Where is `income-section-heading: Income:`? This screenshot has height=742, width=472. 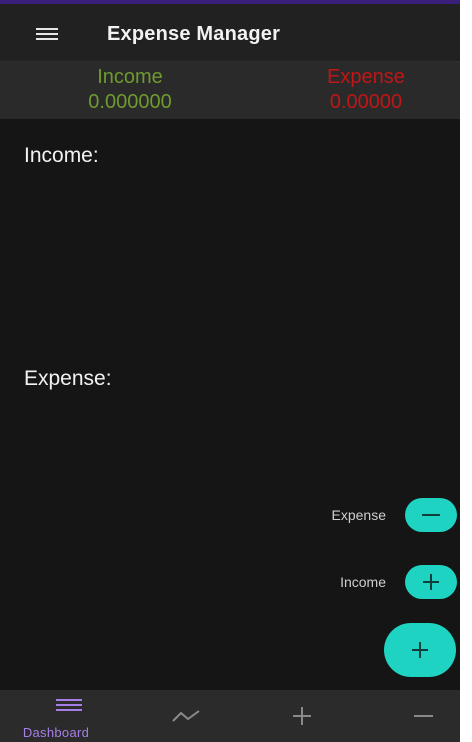 income-section-heading: Income: is located at coordinates (61, 155).